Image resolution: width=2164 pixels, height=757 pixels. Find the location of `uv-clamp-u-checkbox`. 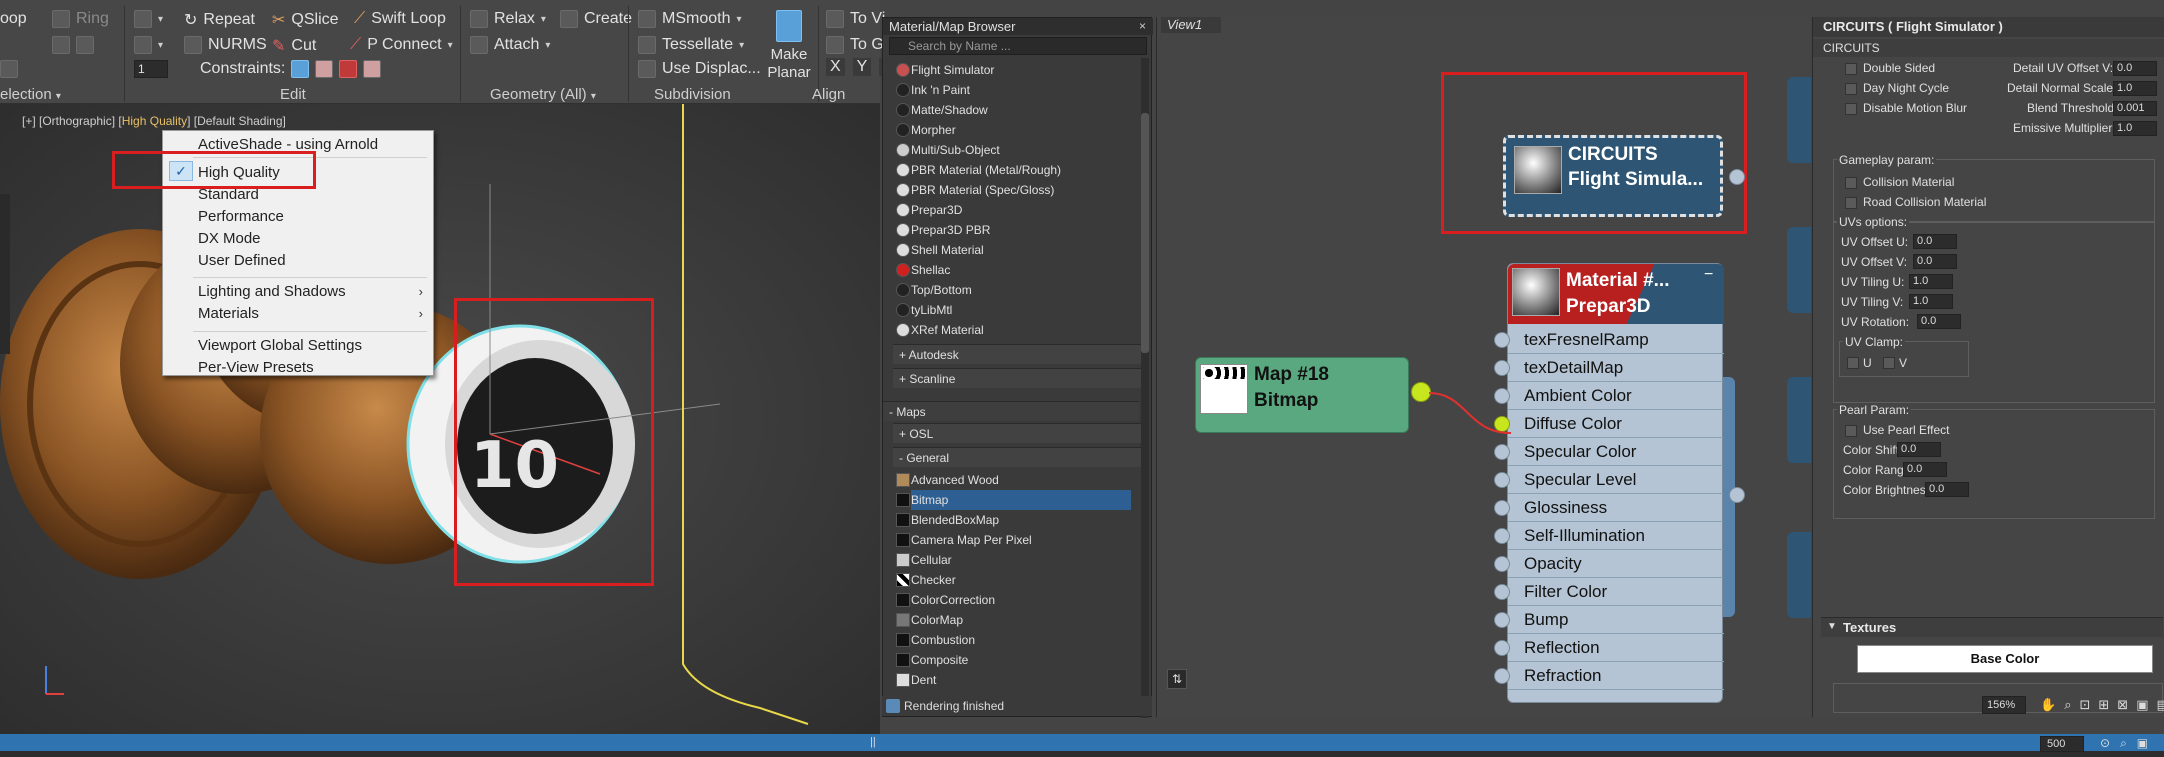

uv-clamp-u-checkbox is located at coordinates (1853, 363).